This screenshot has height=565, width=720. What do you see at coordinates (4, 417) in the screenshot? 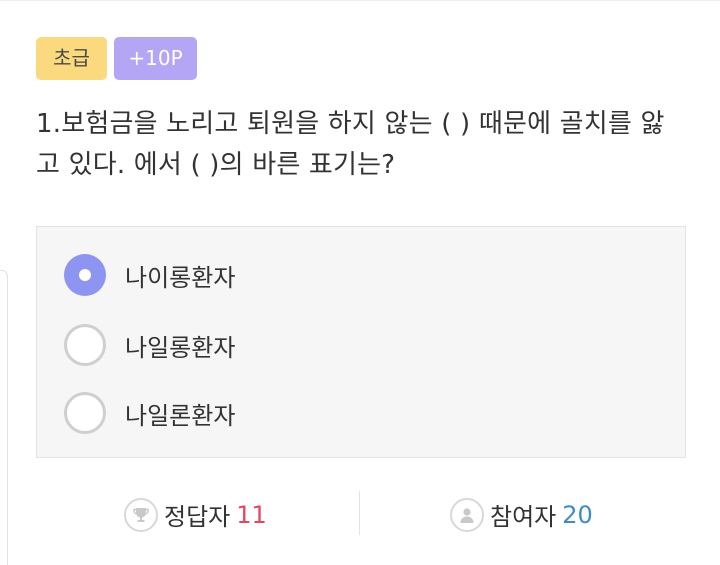
I see `adjacent-card-edge` at bounding box center [4, 417].